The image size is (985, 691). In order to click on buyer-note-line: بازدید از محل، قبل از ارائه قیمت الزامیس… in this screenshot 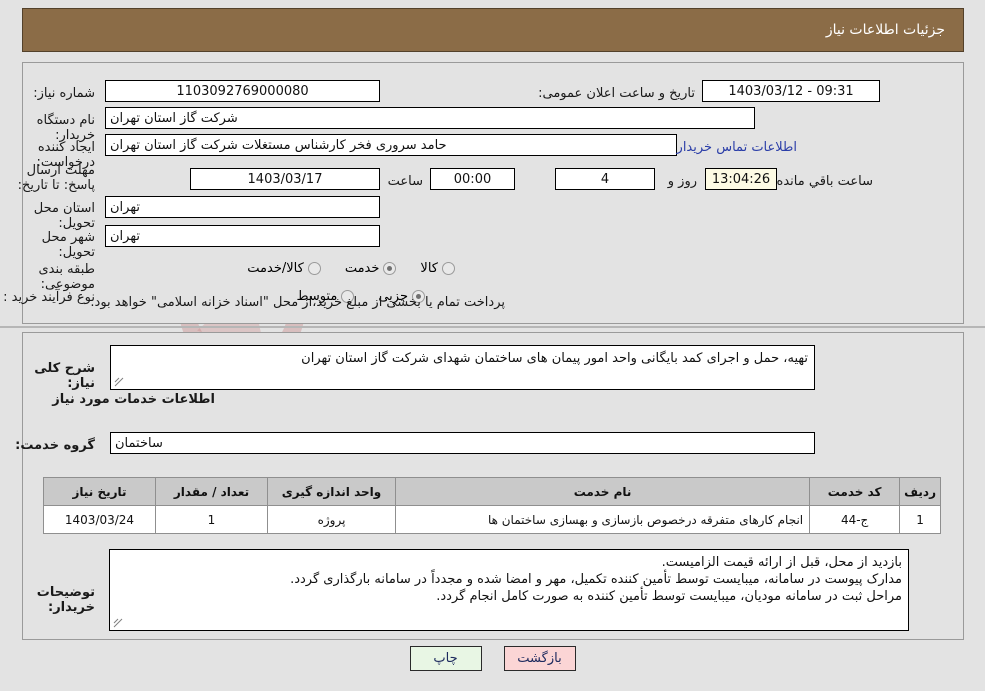, I will do `click(781, 562)`.